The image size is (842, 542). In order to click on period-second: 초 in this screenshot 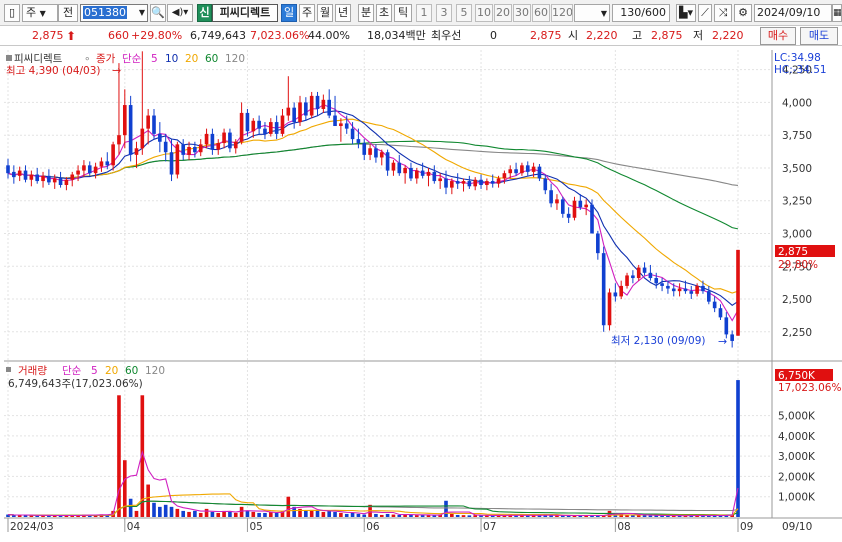, I will do `click(384, 13)`.